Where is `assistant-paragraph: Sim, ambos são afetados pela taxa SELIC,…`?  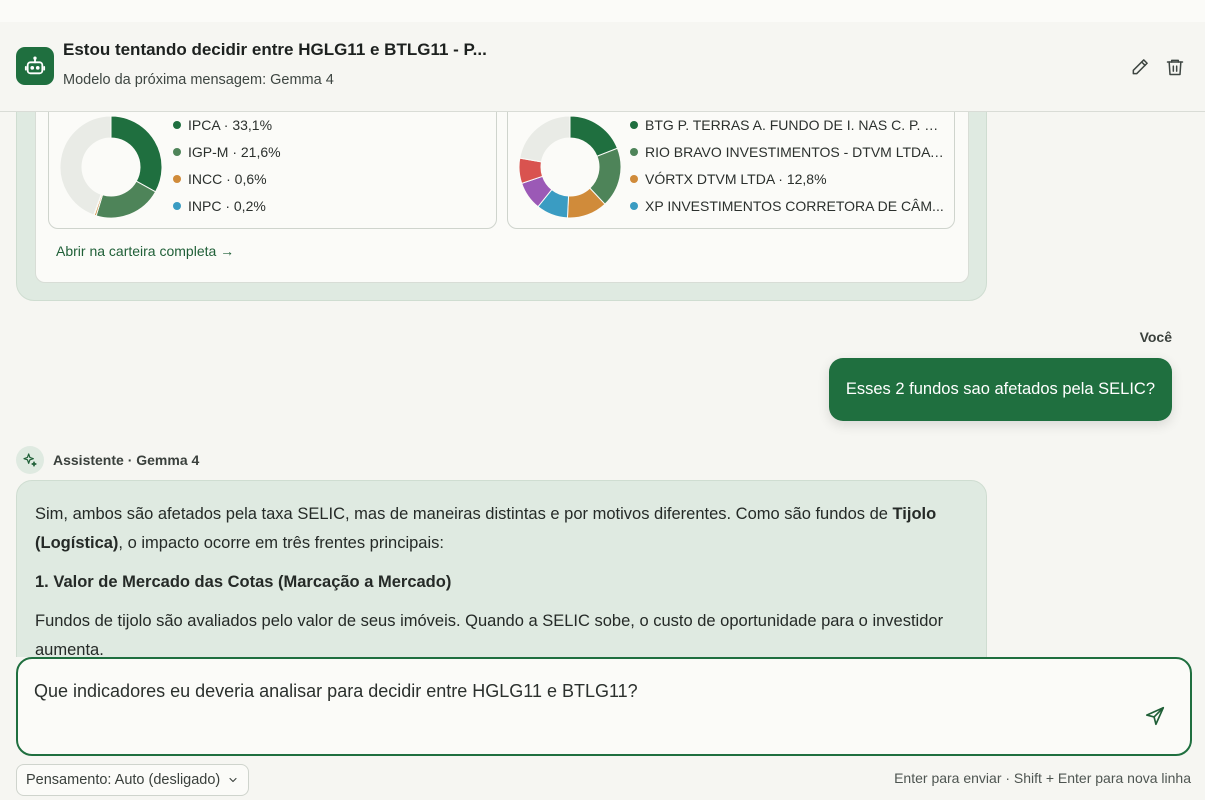 assistant-paragraph: Sim, ambos são afetados pela taxa SELIC,… is located at coordinates (501, 529).